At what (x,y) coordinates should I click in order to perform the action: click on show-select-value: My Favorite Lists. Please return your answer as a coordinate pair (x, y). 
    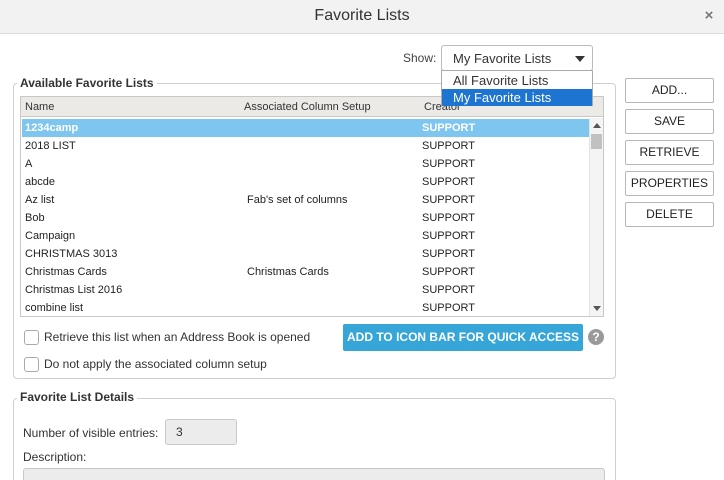
    Looking at the image, I should click on (502, 58).